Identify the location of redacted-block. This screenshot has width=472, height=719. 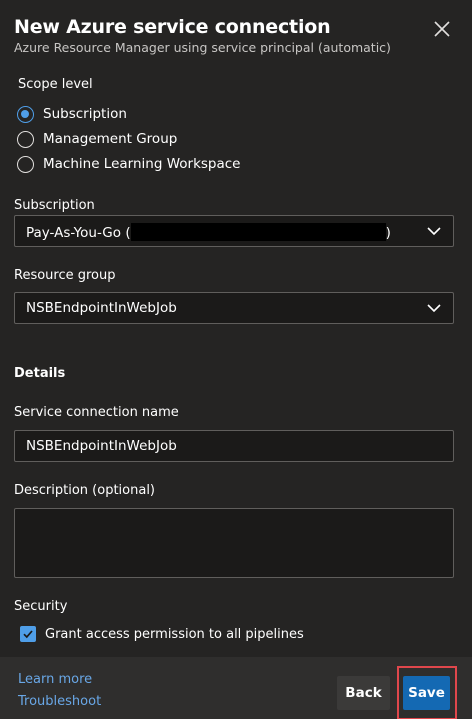
(258, 232).